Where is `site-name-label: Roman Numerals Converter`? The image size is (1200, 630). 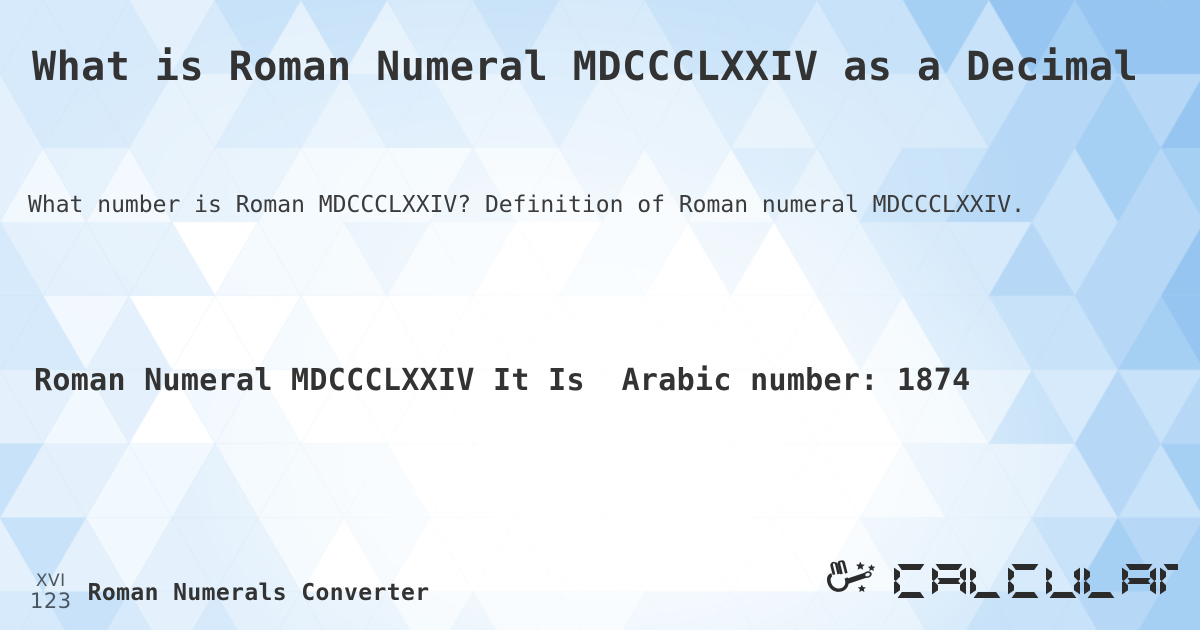 site-name-label: Roman Numerals Converter is located at coordinates (258, 592).